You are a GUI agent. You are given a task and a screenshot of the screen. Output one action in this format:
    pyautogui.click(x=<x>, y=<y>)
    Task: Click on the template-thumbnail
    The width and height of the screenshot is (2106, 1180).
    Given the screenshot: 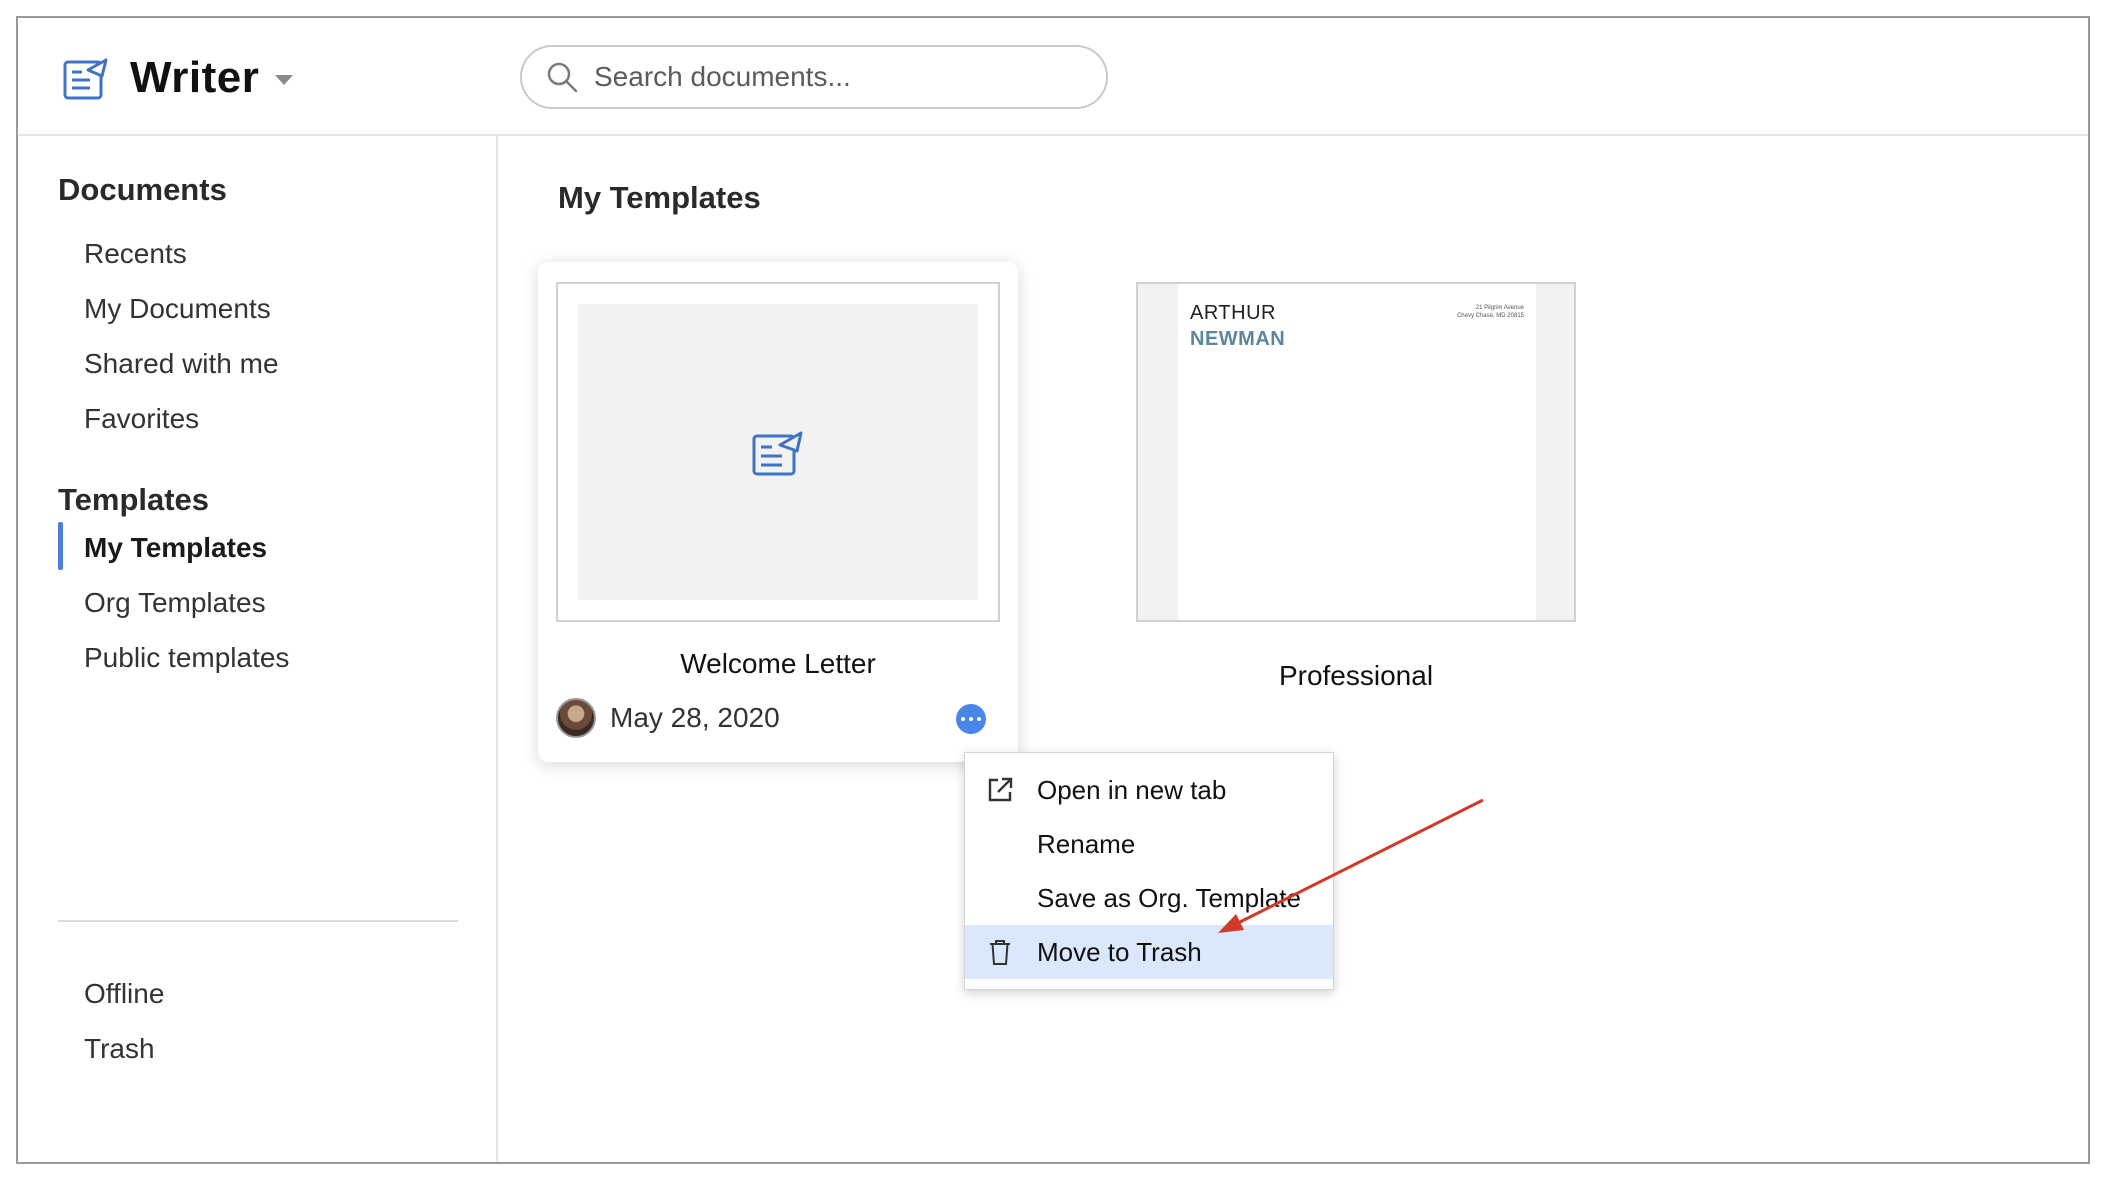 What is the action you would take?
    pyautogui.click(x=778, y=452)
    